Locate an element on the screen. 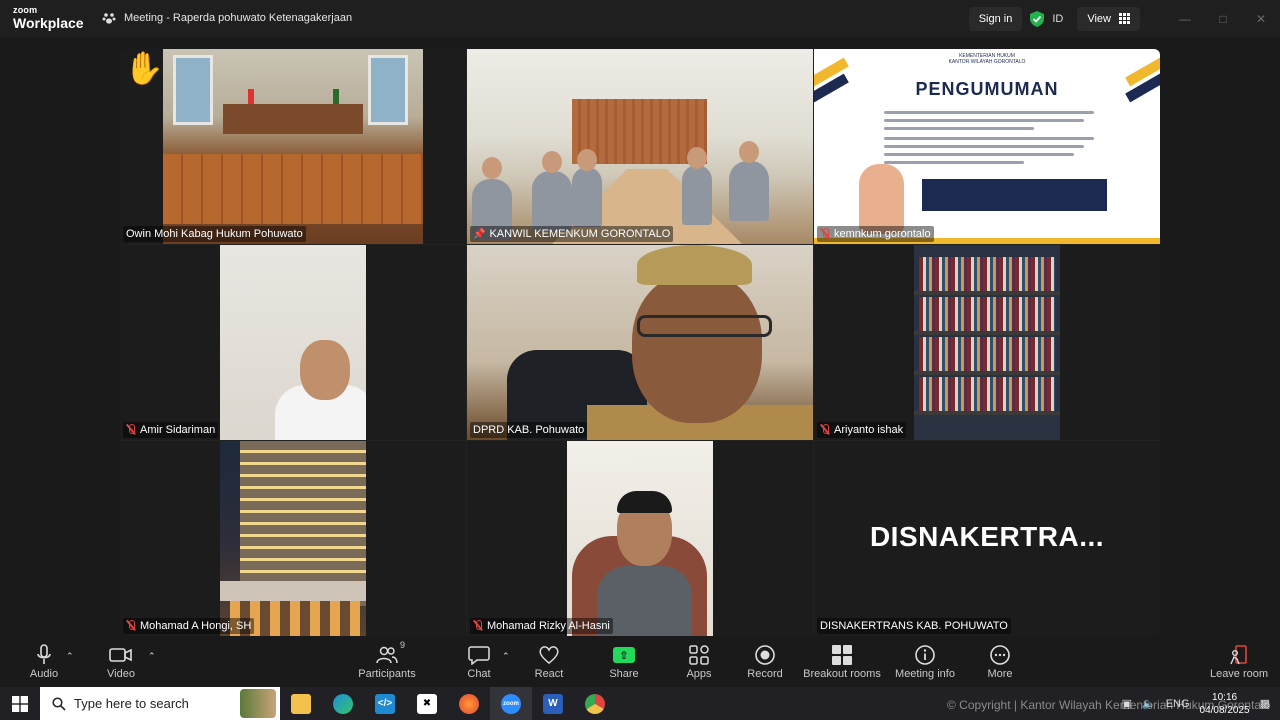 This screenshot has height=720, width=1280. record-label: Record is located at coordinates (765, 674).